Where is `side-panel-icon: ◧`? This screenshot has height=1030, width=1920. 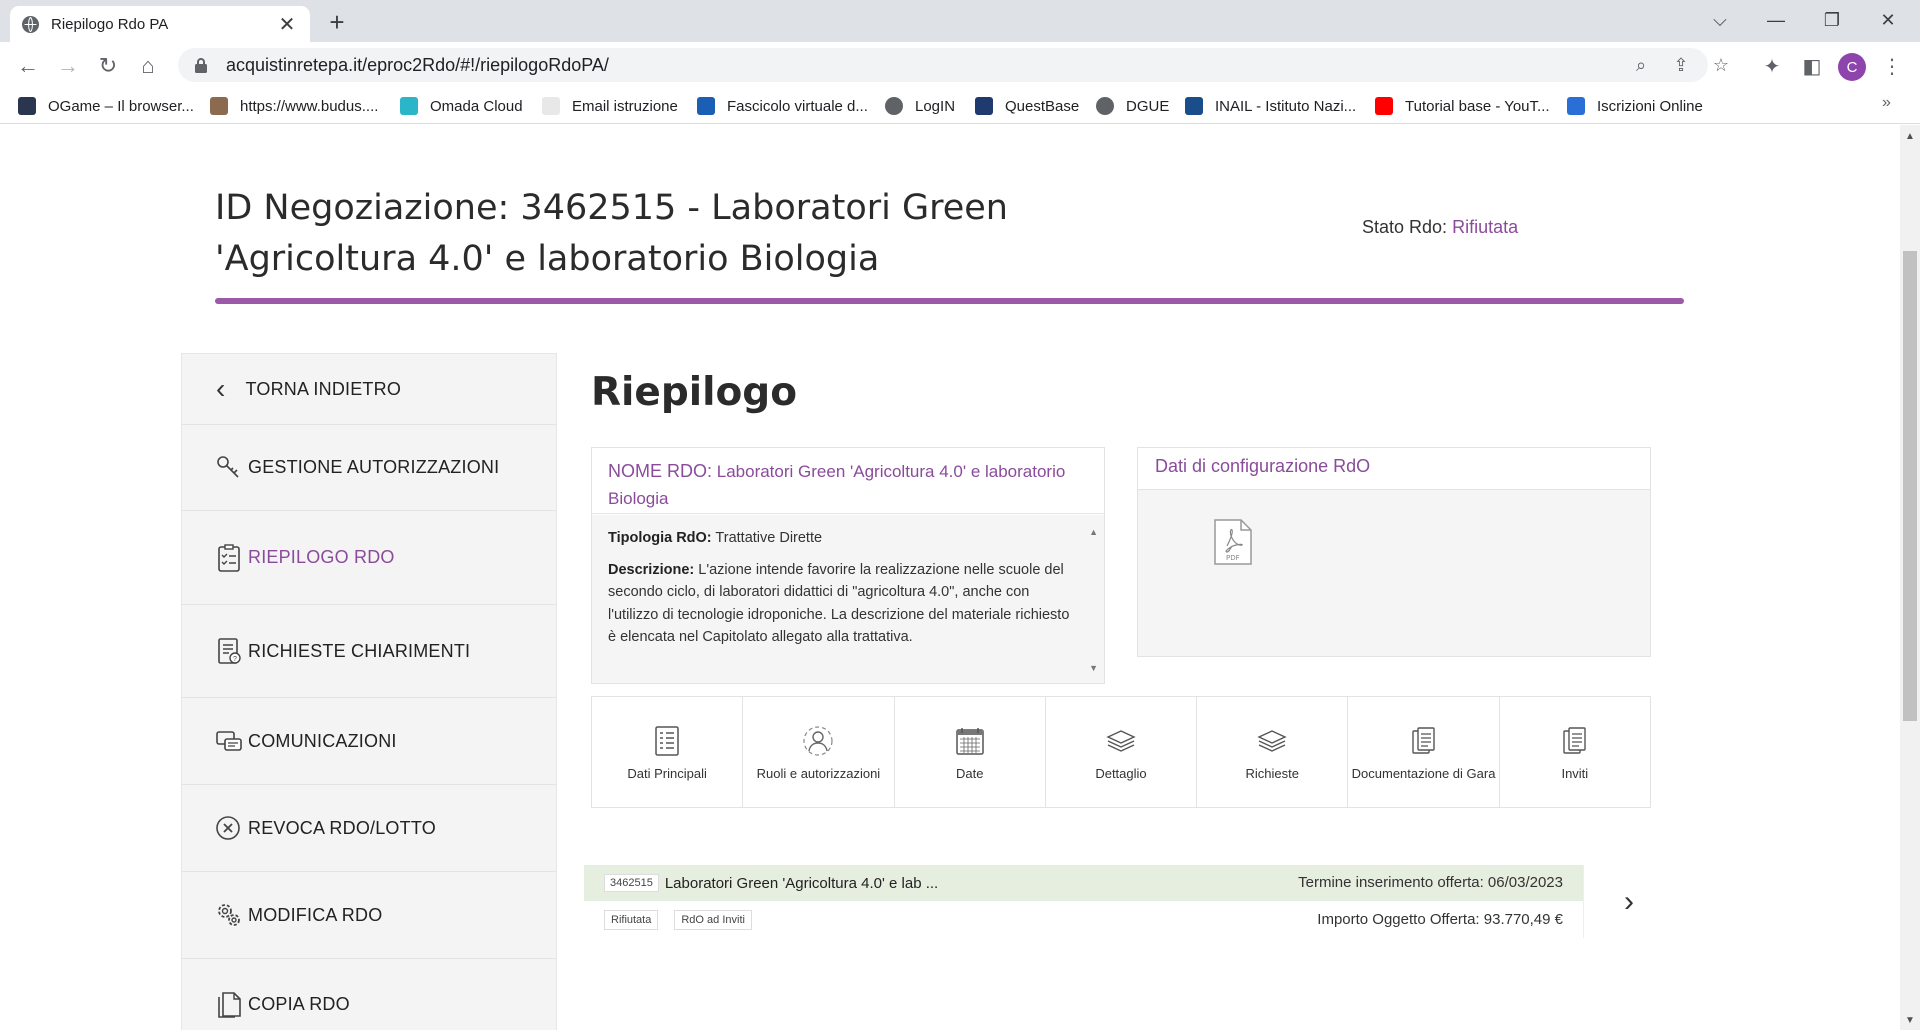
side-panel-icon: ◧ is located at coordinates (1812, 66).